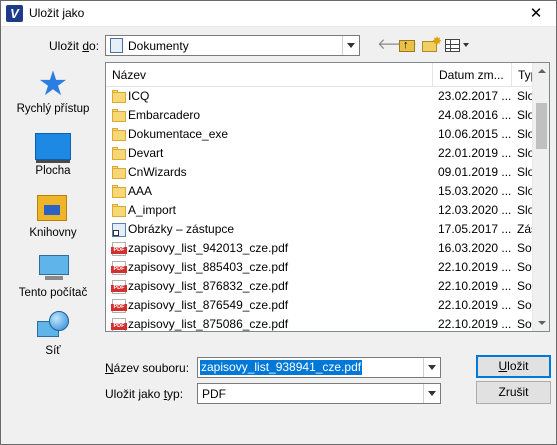  Describe the element at coordinates (321, 96) in the screenshot. I see `list-item: ICQ23.02.2017 ...Slož` at that location.